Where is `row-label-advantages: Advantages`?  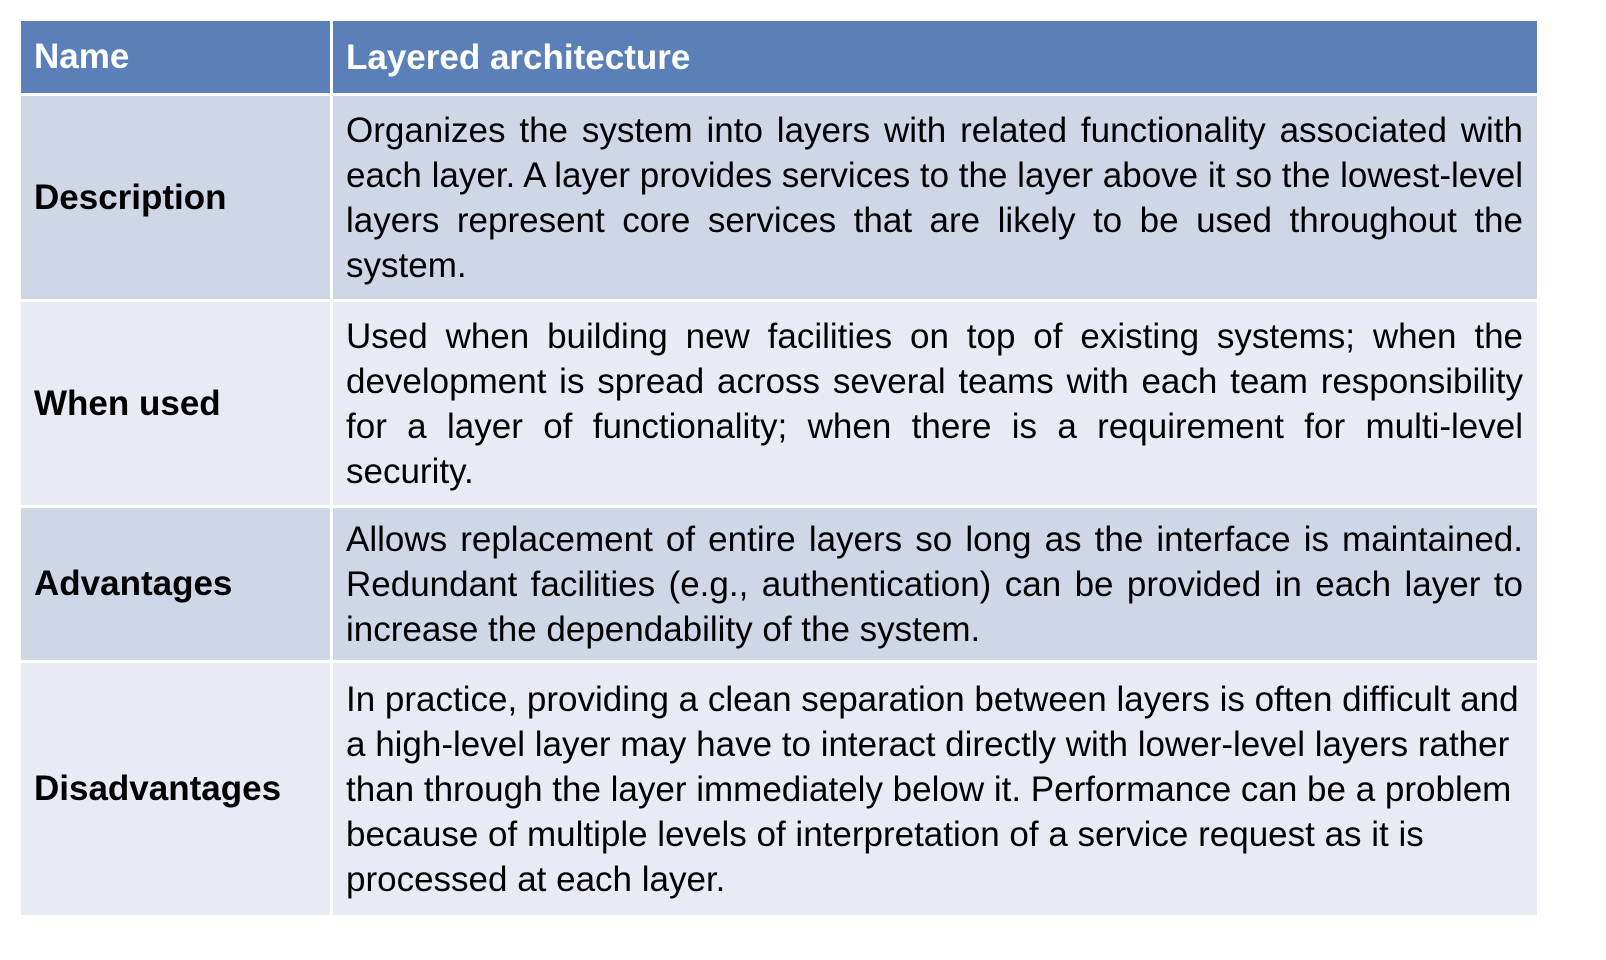
row-label-advantages: Advantages is located at coordinates (177, 584).